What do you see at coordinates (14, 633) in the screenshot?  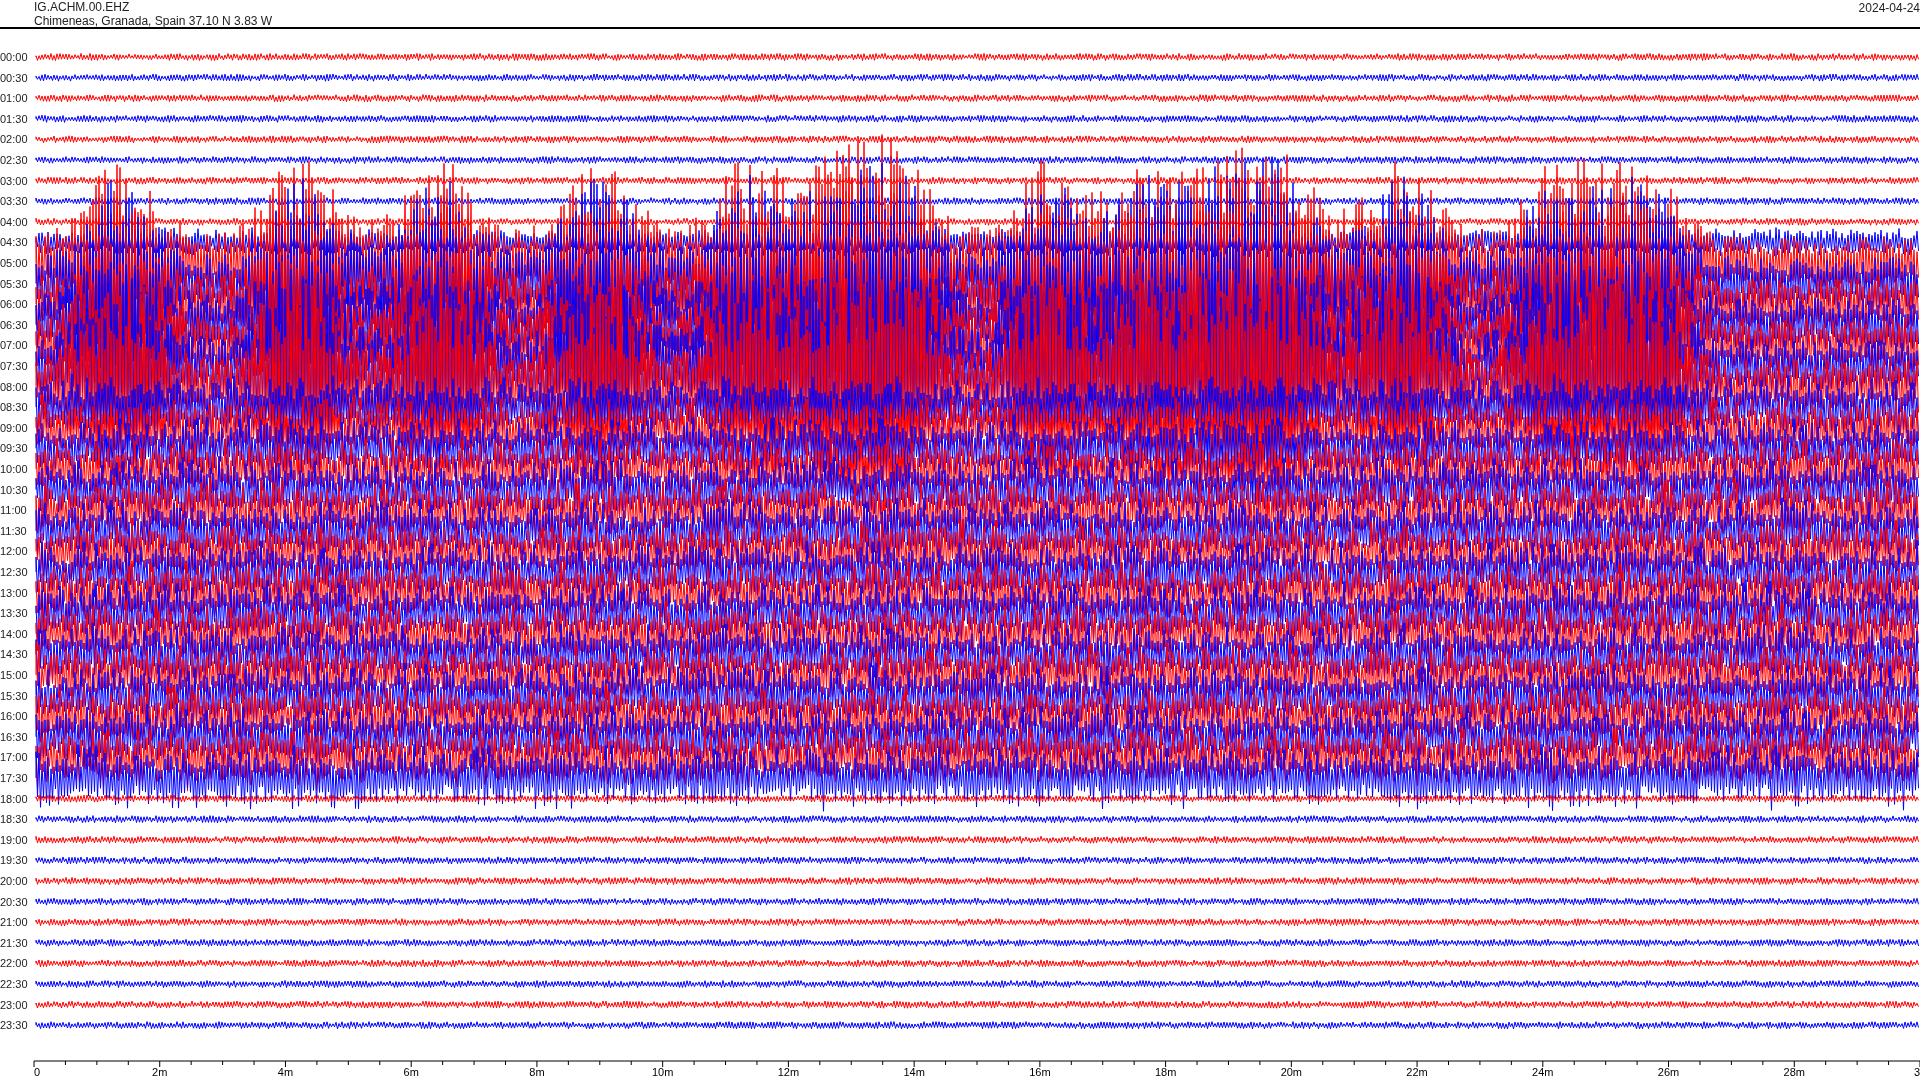 I see `time-label: 14:00` at bounding box center [14, 633].